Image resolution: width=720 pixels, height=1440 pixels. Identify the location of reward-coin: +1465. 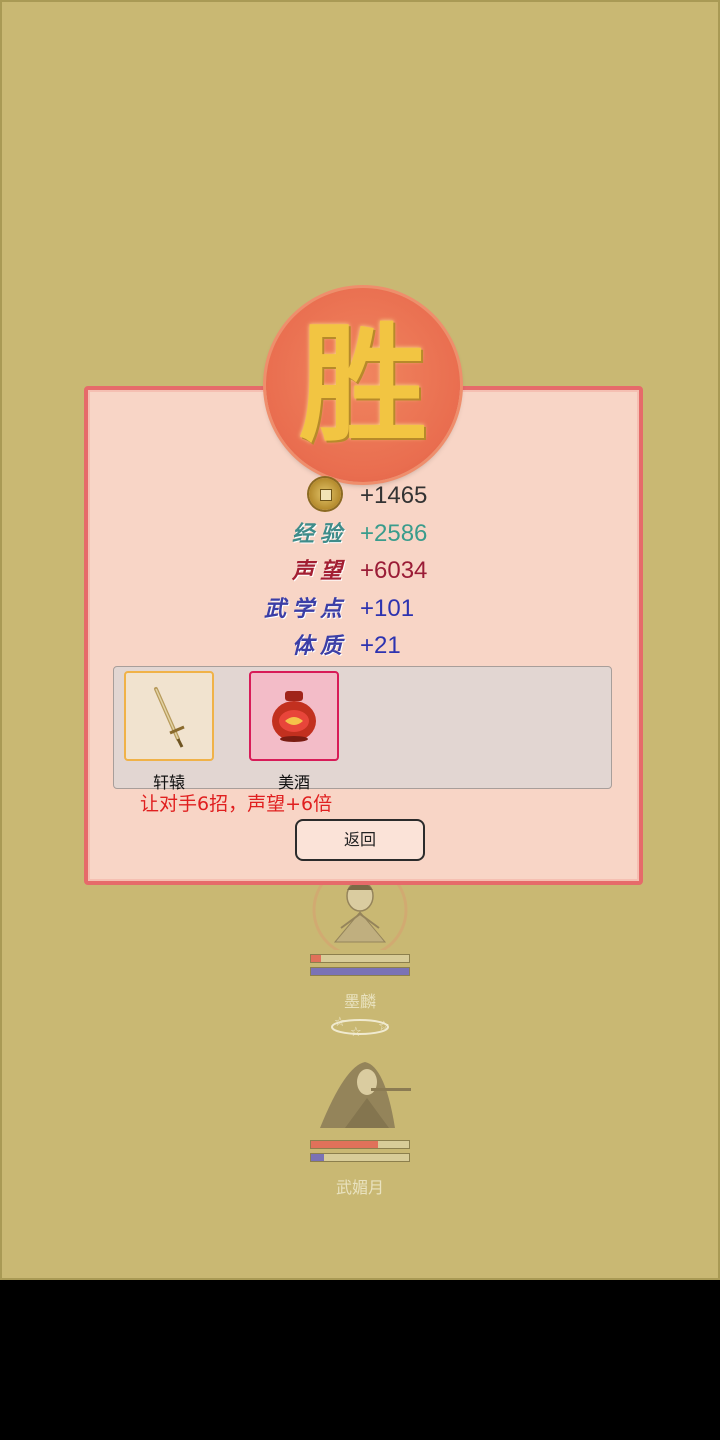
(359, 496).